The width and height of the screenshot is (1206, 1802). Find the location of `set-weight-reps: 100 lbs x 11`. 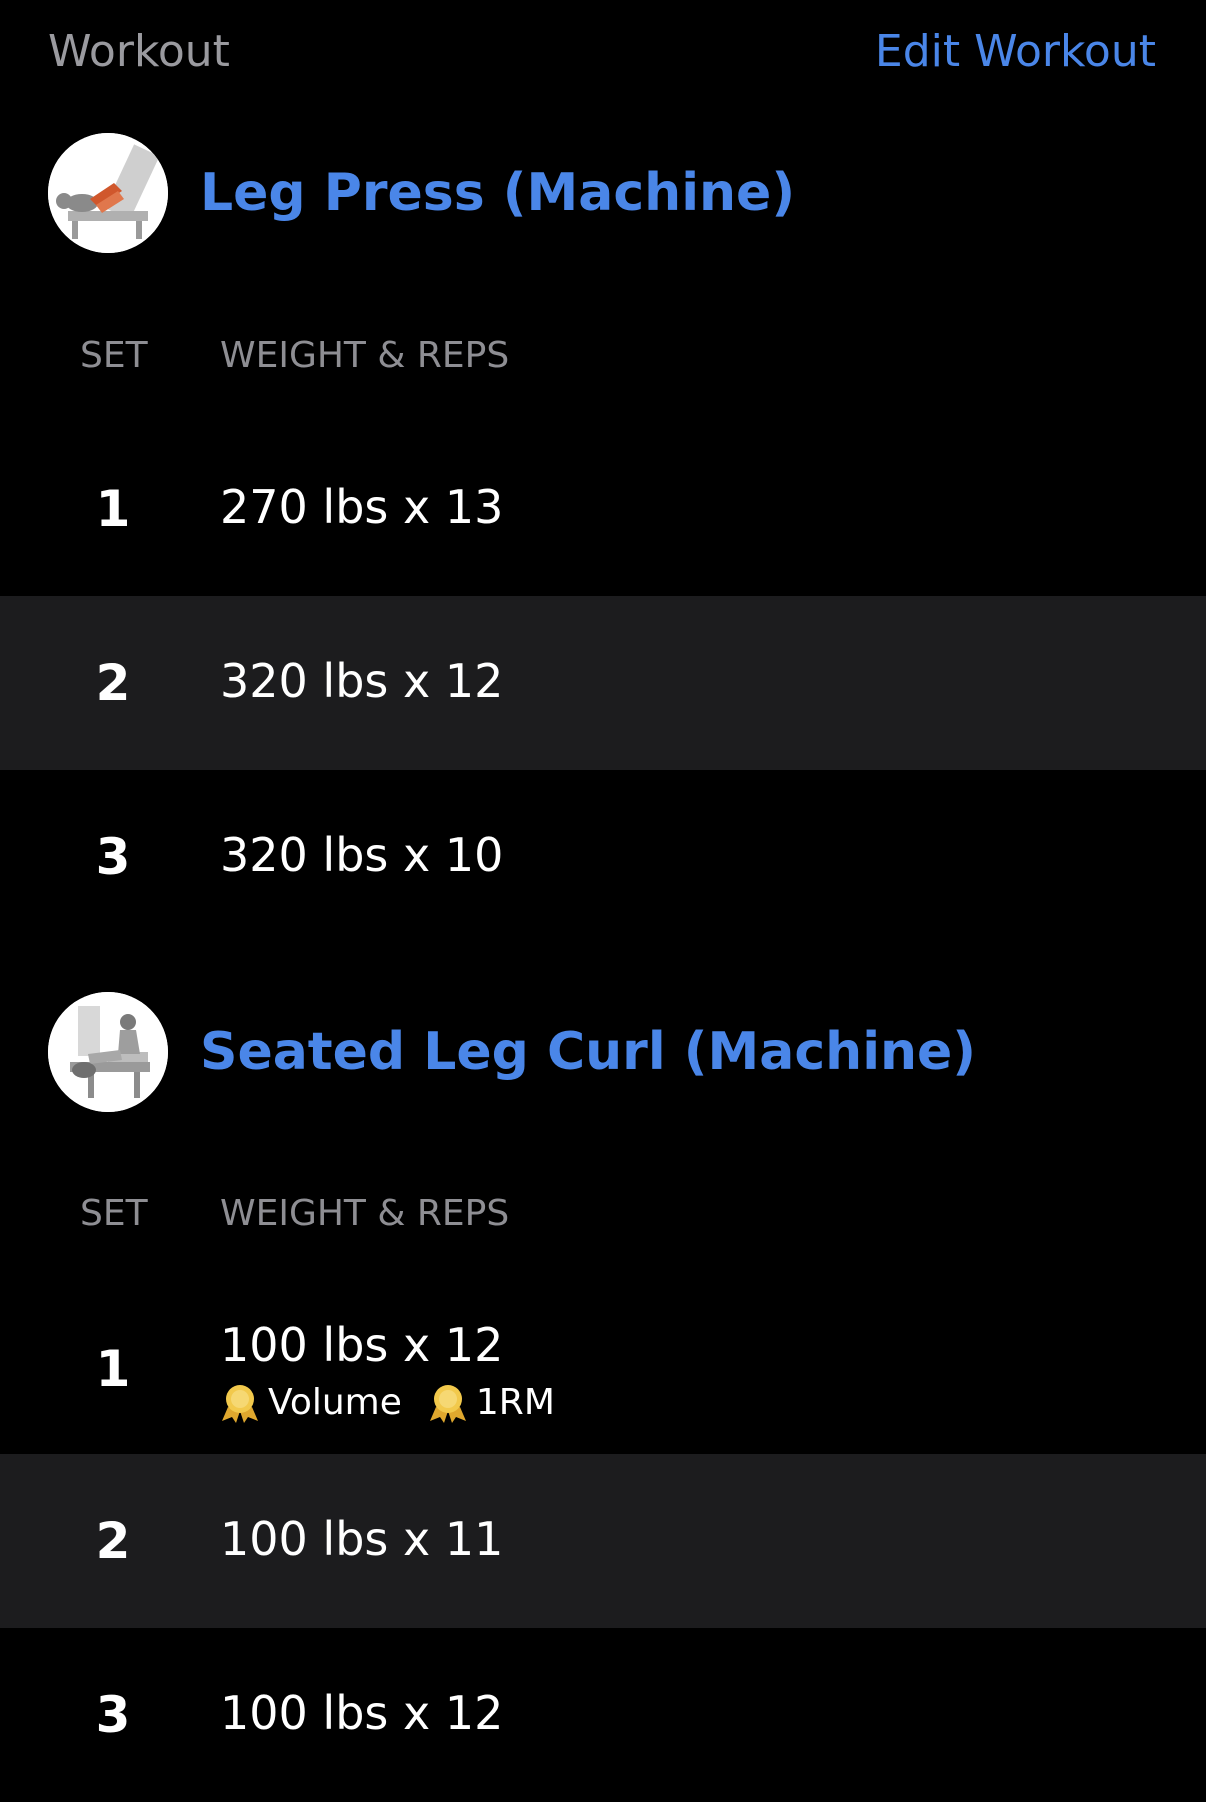

set-weight-reps: 100 lbs x 11 is located at coordinates (362, 1539).